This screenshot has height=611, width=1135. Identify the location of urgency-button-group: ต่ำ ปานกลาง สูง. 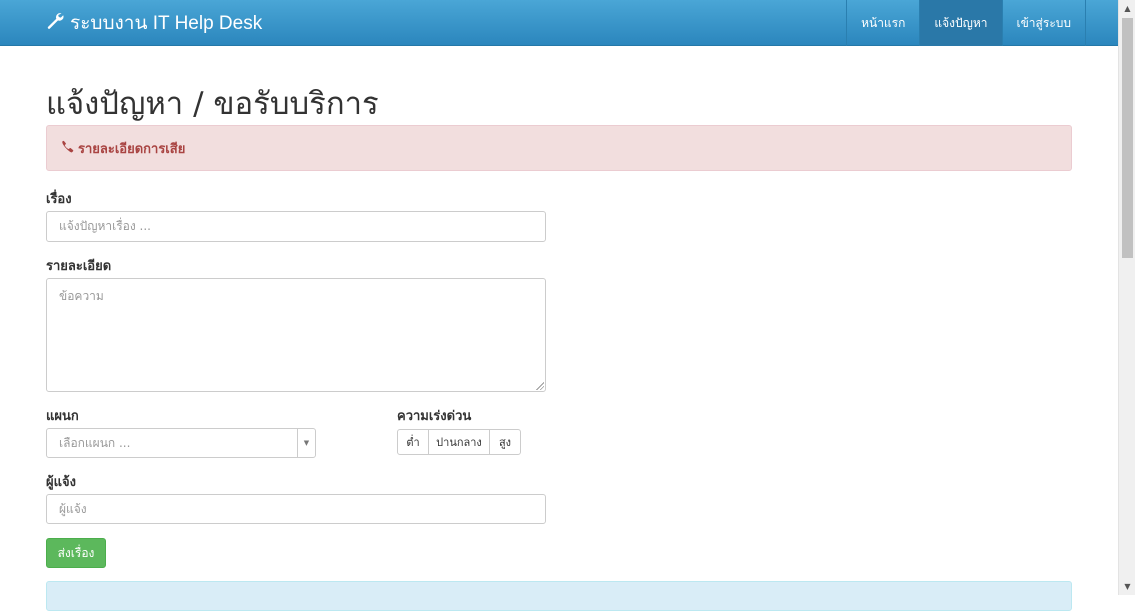
(459, 442).